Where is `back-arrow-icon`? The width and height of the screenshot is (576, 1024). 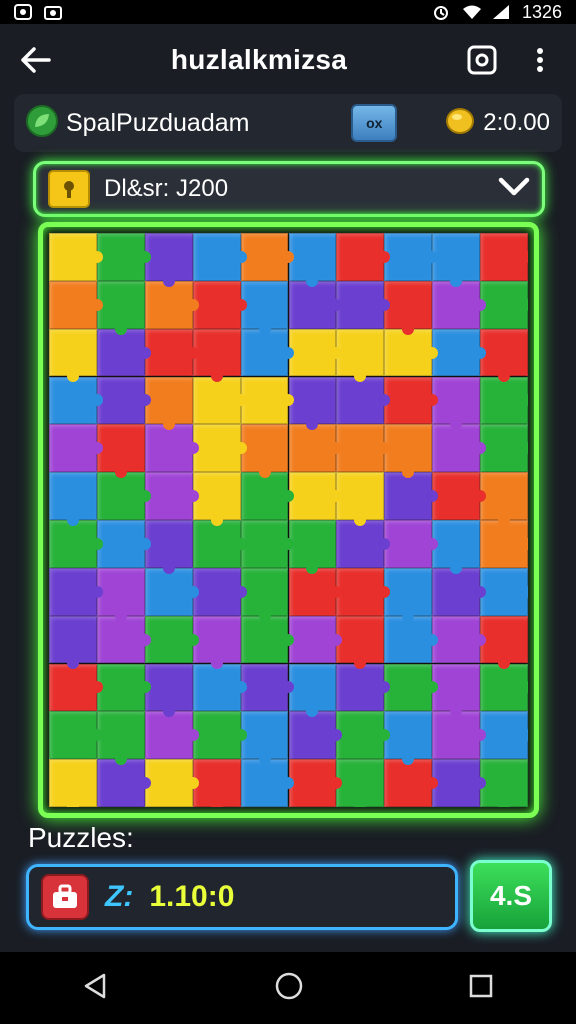 back-arrow-icon is located at coordinates (36, 60).